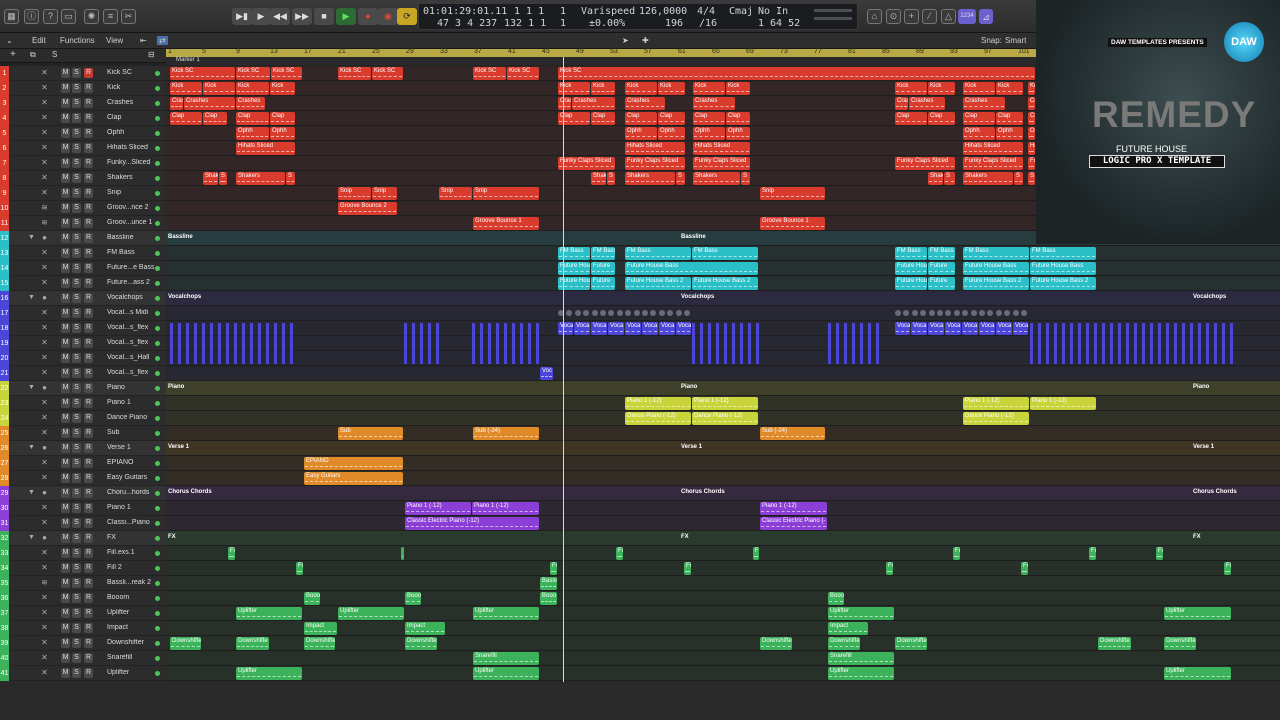 The width and height of the screenshot is (1280, 720). What do you see at coordinates (131, 492) in the screenshot?
I see `track-name: Choru...hords` at bounding box center [131, 492].